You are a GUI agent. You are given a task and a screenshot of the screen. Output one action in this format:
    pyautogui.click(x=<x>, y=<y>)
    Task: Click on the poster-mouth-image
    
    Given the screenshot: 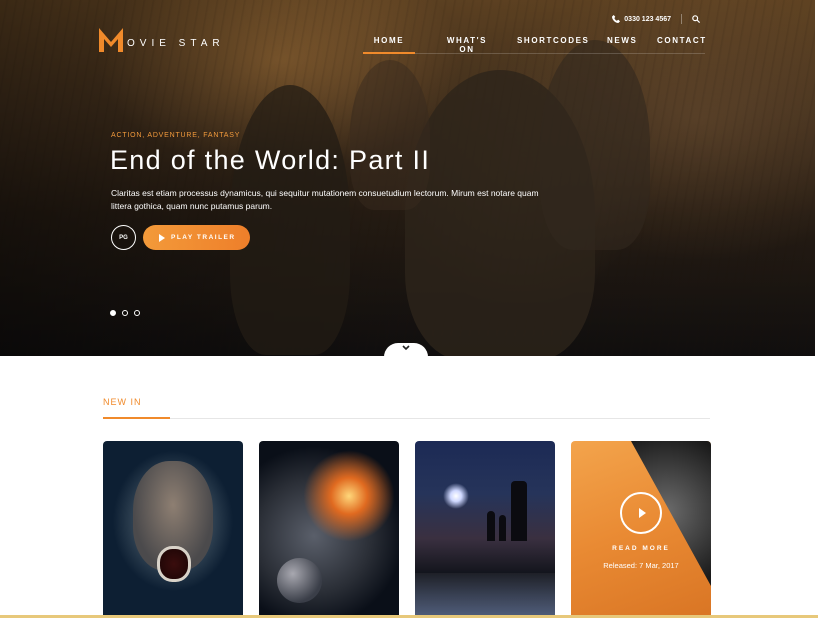 What is the action you would take?
    pyautogui.click(x=174, y=564)
    